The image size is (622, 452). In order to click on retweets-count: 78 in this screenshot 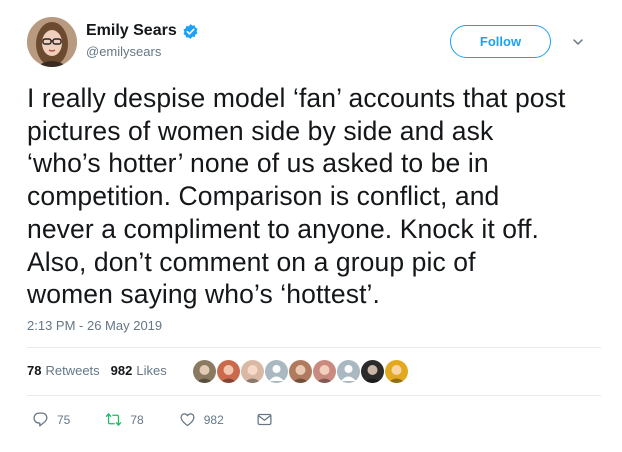, I will do `click(34, 370)`.